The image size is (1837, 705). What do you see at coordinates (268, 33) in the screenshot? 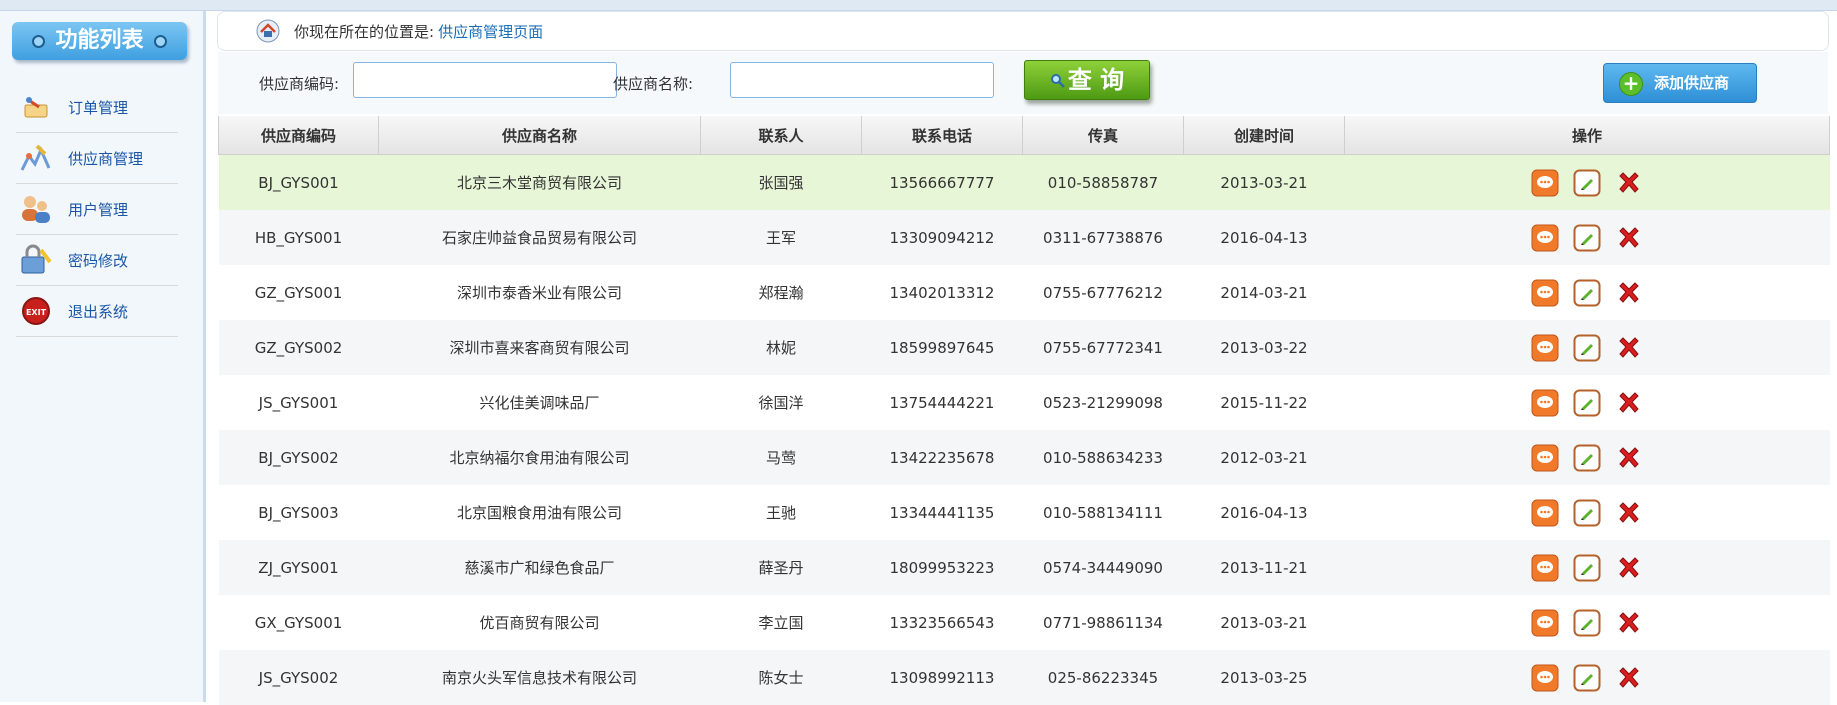
I see `home-icon` at bounding box center [268, 33].